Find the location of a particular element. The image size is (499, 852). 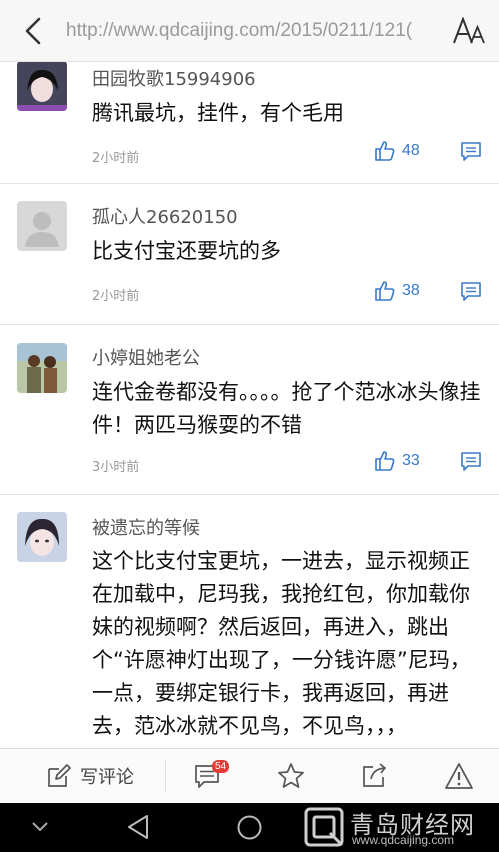

warning-icon is located at coordinates (459, 776).